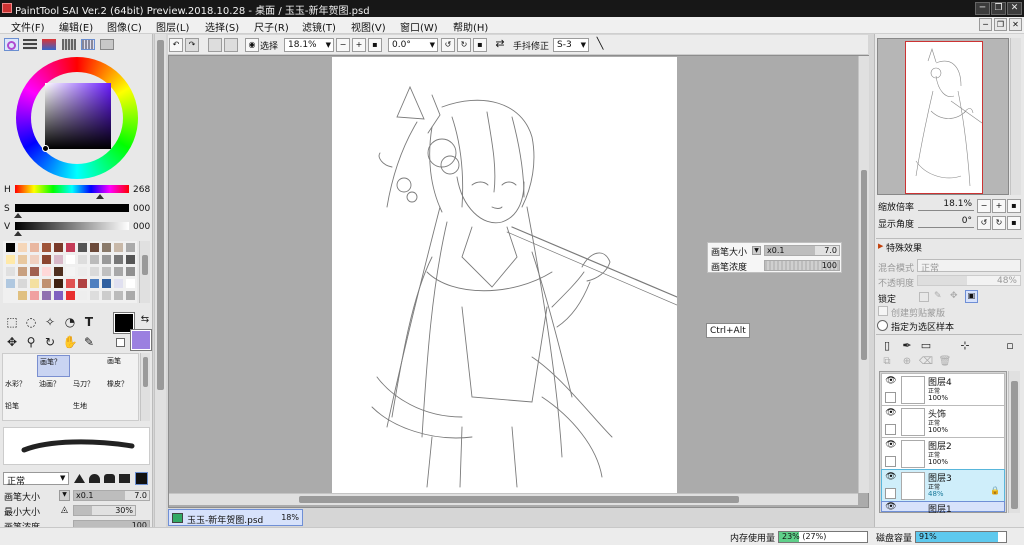 The image size is (1024, 545). Describe the element at coordinates (756, 250) in the screenshot. I see `chevron-down-icon: ▼` at that location.